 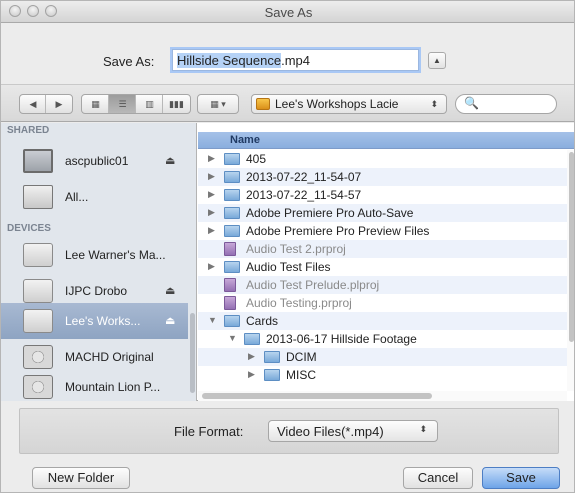 What do you see at coordinates (192, 353) in the screenshot?
I see `sidebar-scroll-thumb` at bounding box center [192, 353].